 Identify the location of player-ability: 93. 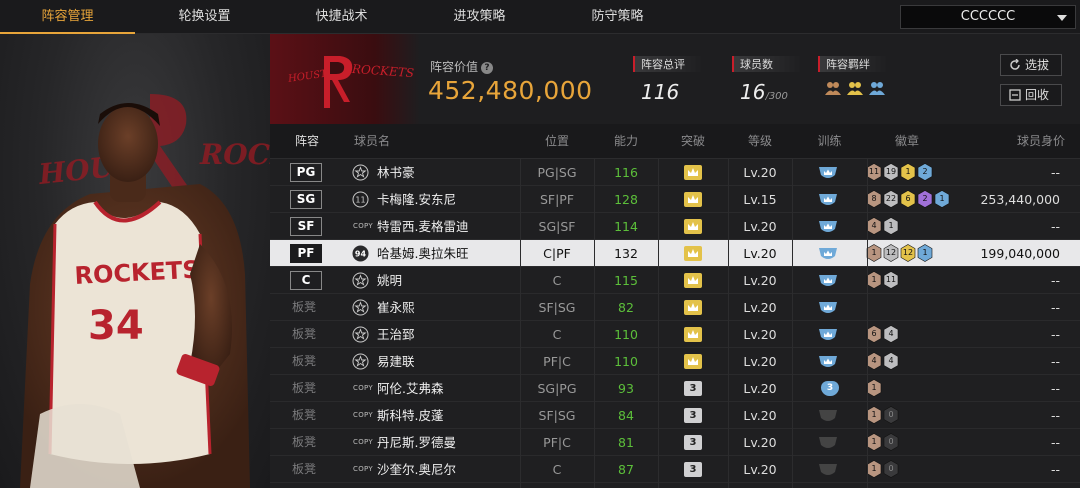
(626, 388).